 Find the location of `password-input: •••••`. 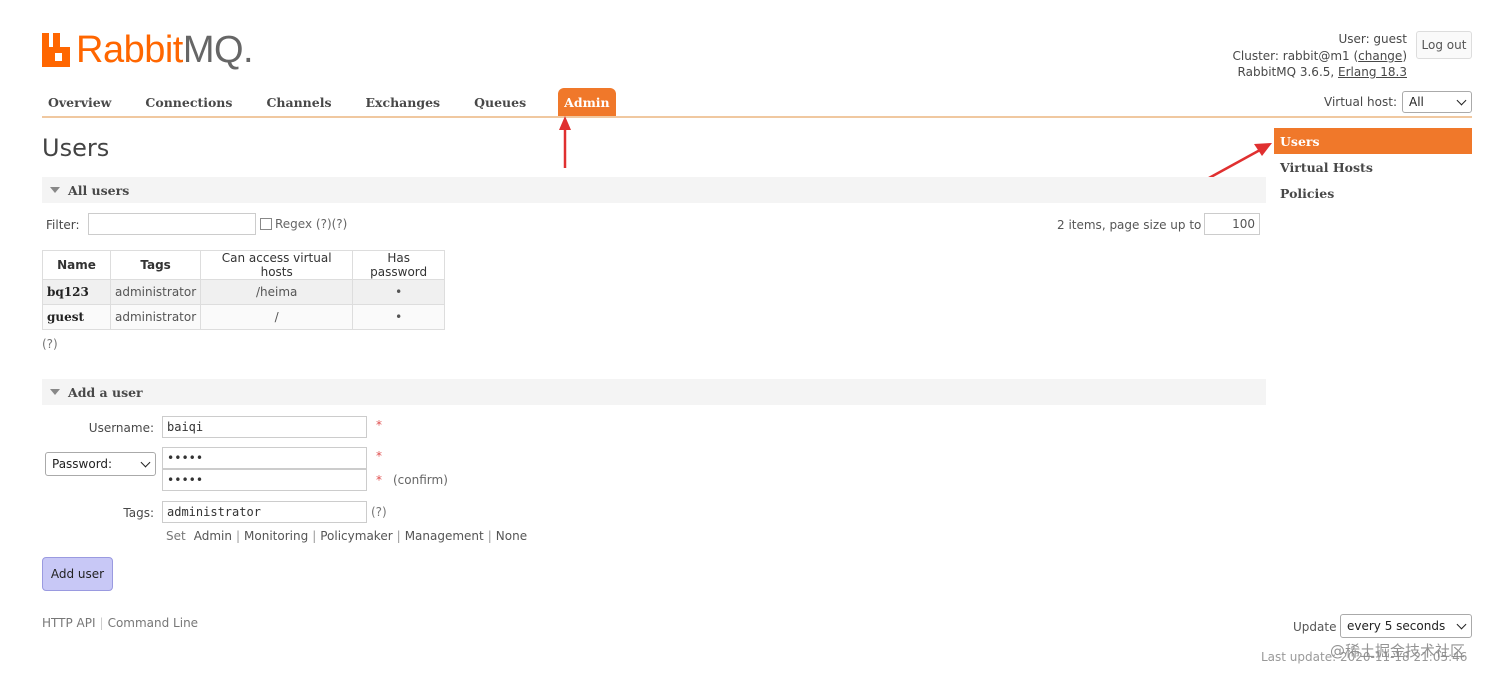

password-input: ••••• is located at coordinates (264, 458).